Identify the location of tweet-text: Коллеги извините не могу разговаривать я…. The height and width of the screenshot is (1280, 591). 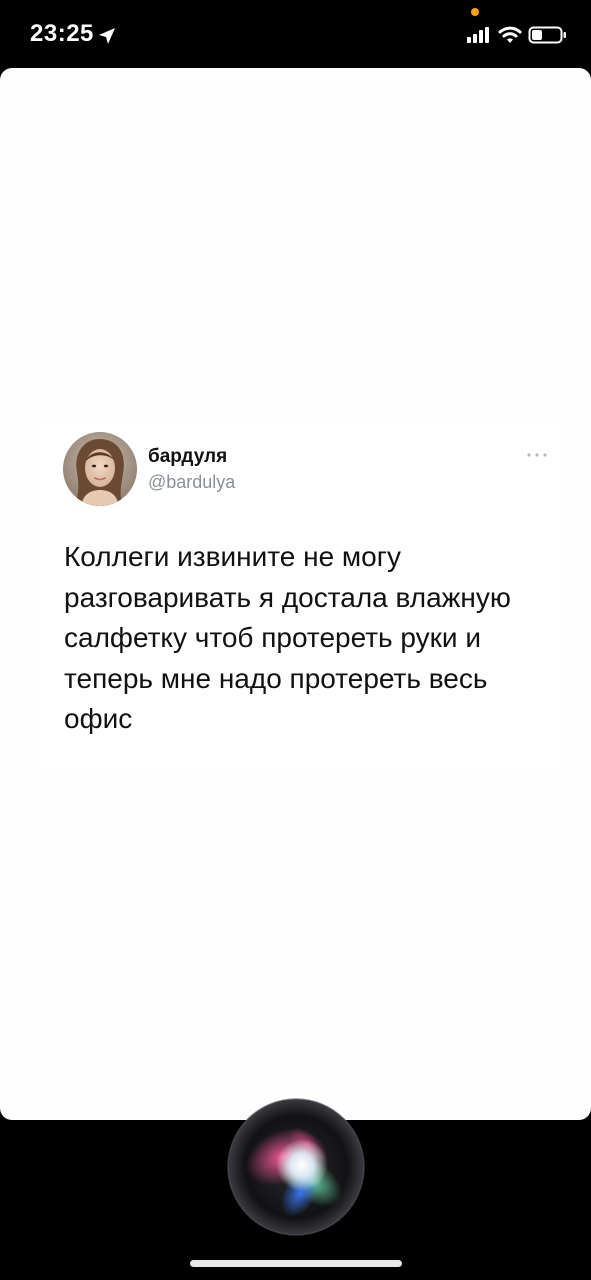
(287, 637).